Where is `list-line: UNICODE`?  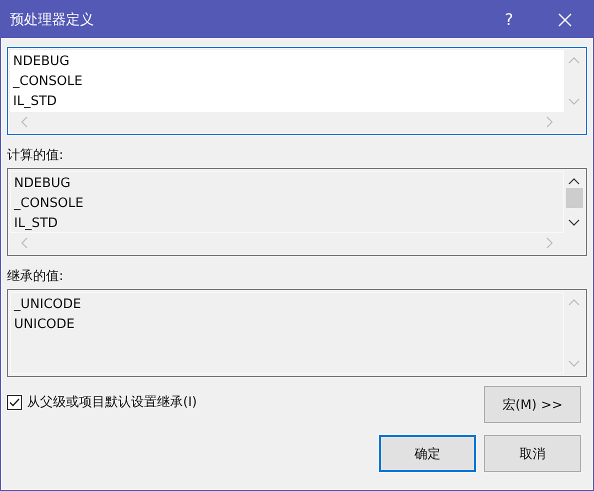
list-line: UNICODE is located at coordinates (45, 325).